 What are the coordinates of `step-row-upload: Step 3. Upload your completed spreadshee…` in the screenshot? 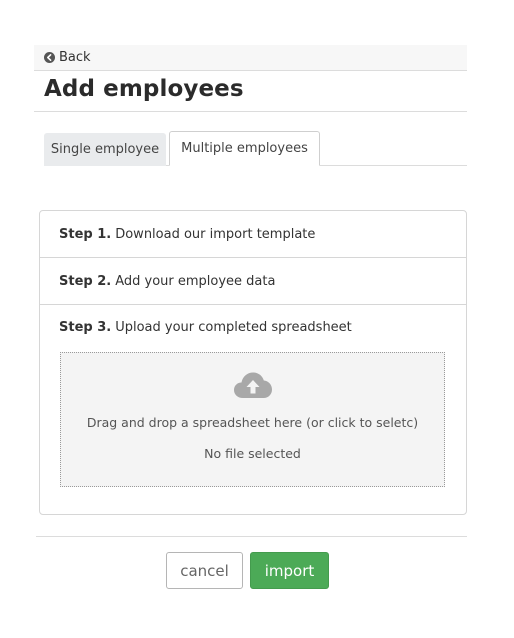 It's located at (253, 327).